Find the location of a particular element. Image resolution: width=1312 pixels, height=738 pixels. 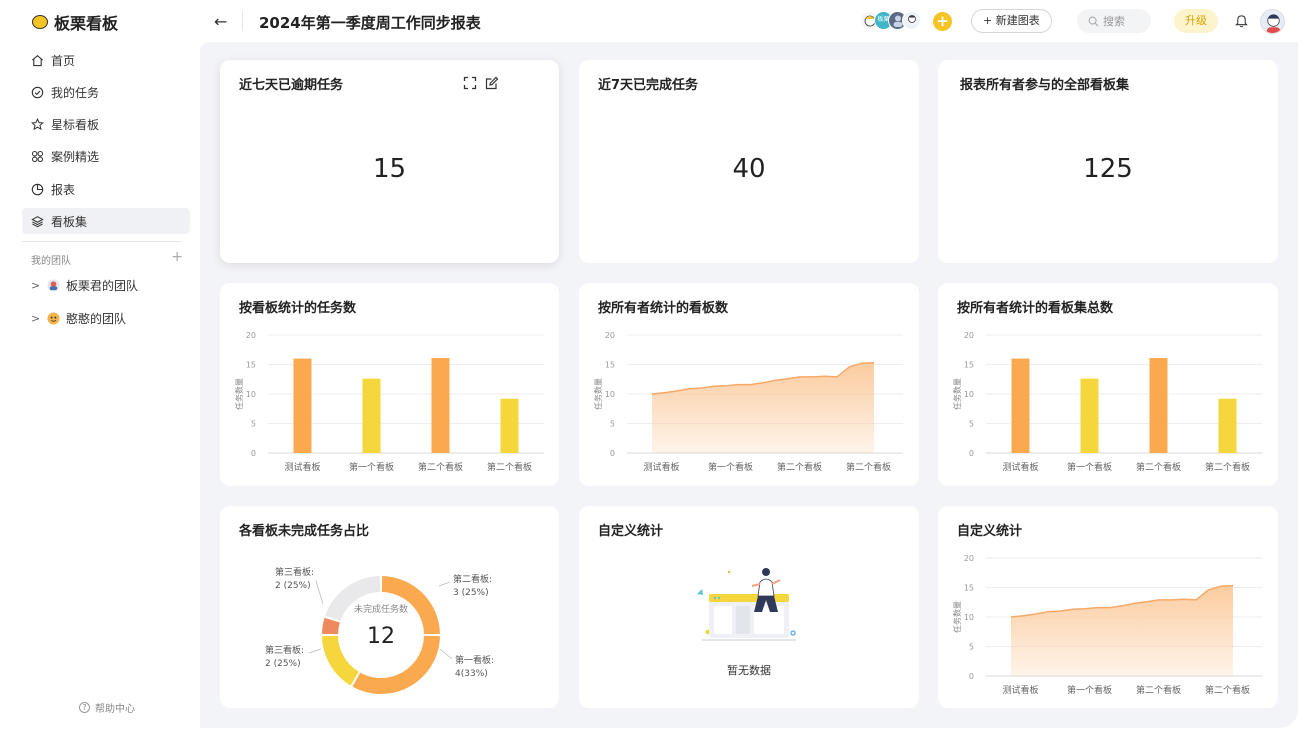

sidebar-item-label: 星标看板 is located at coordinates (75, 125).